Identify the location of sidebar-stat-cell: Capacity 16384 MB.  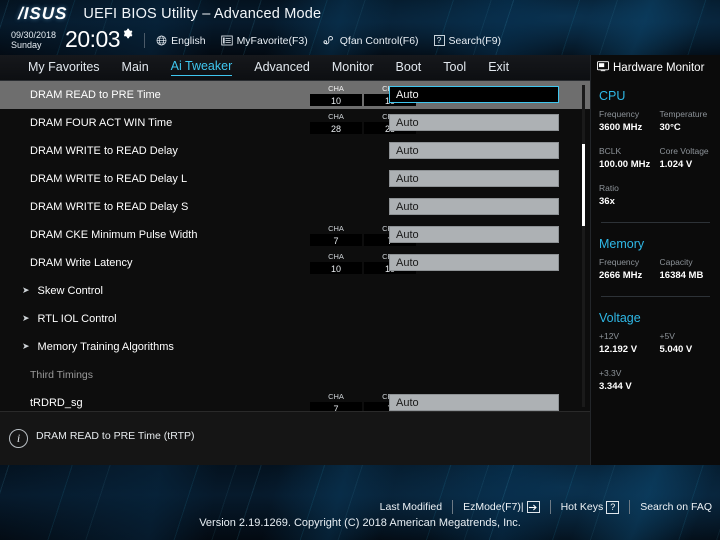
(690, 269).